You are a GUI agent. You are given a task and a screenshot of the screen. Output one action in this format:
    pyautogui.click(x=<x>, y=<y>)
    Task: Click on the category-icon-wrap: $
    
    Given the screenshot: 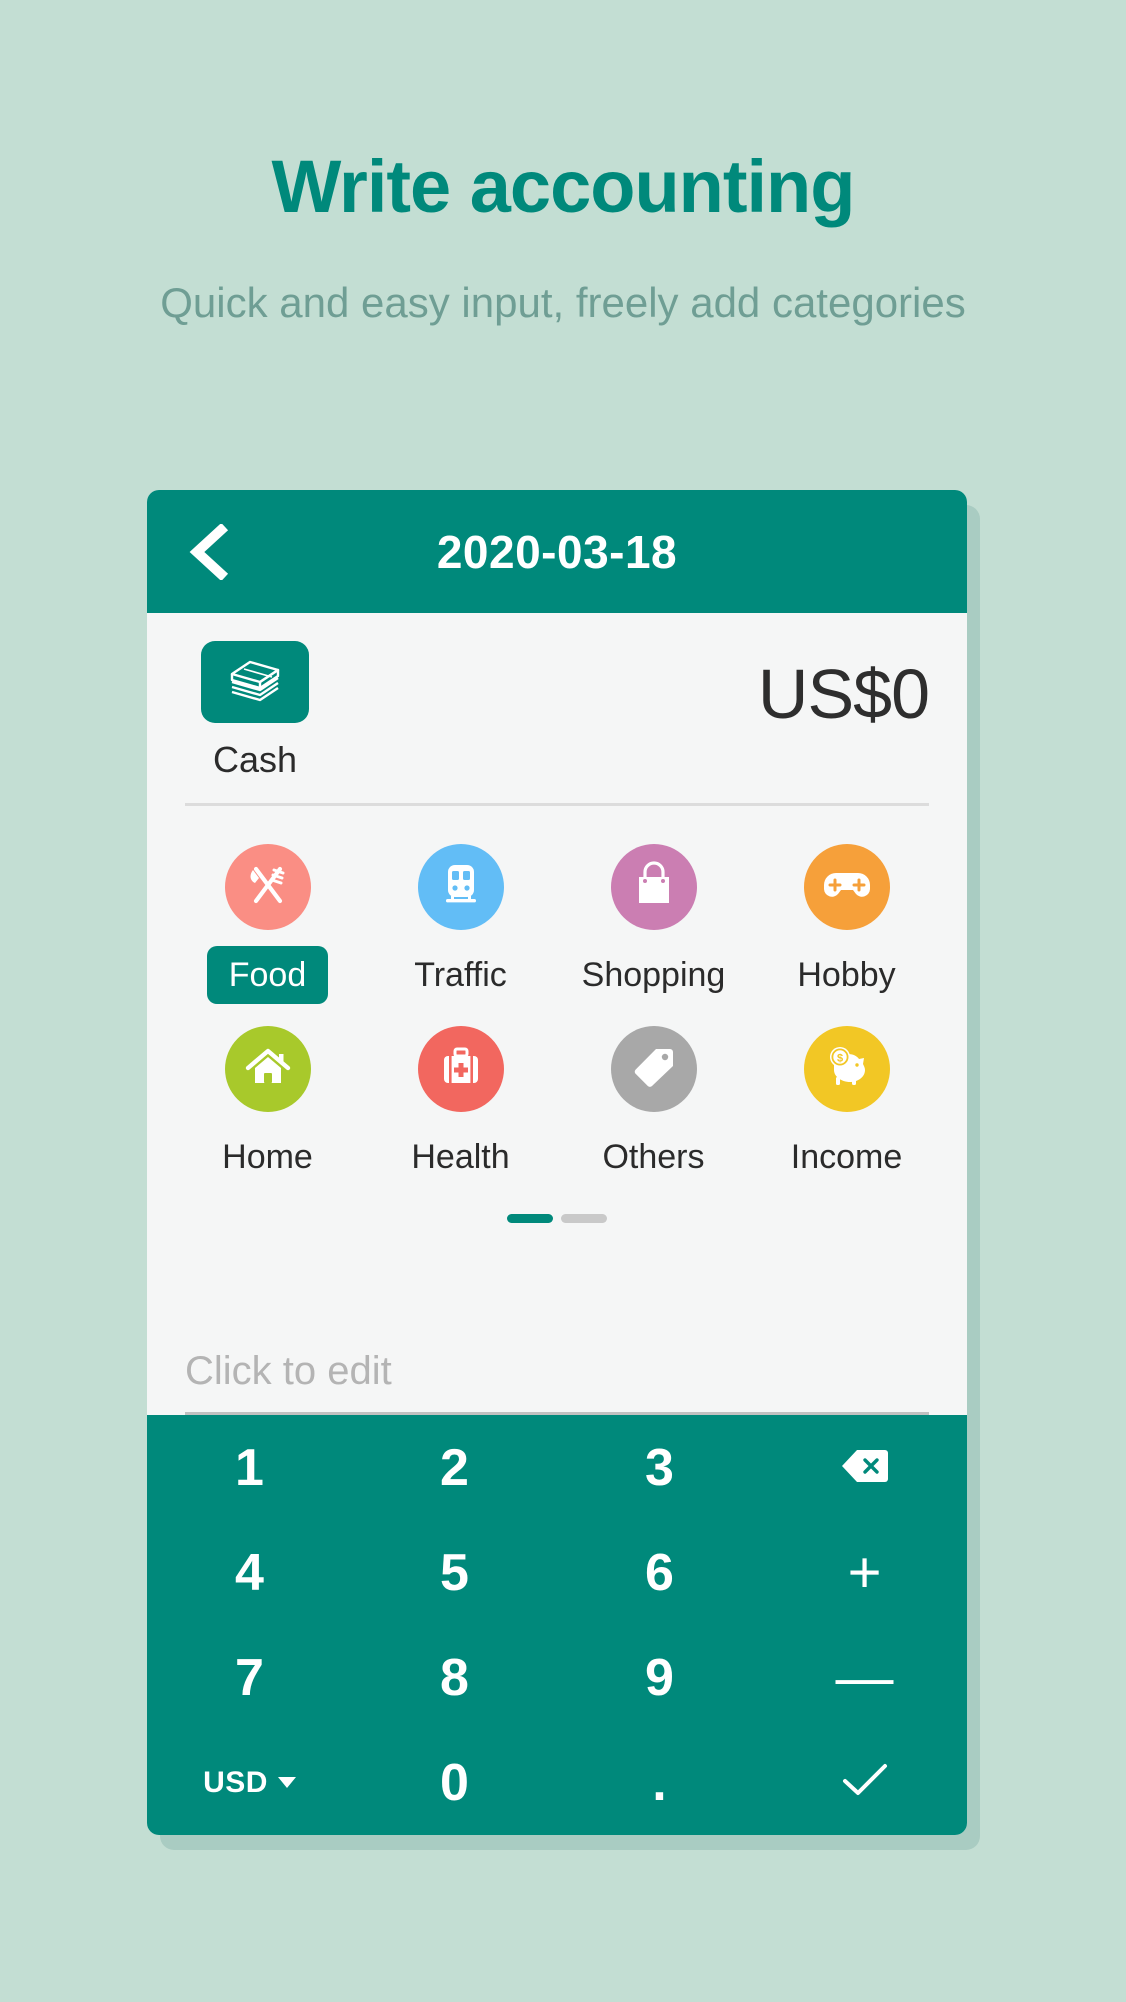 What is the action you would take?
    pyautogui.click(x=846, y=1069)
    